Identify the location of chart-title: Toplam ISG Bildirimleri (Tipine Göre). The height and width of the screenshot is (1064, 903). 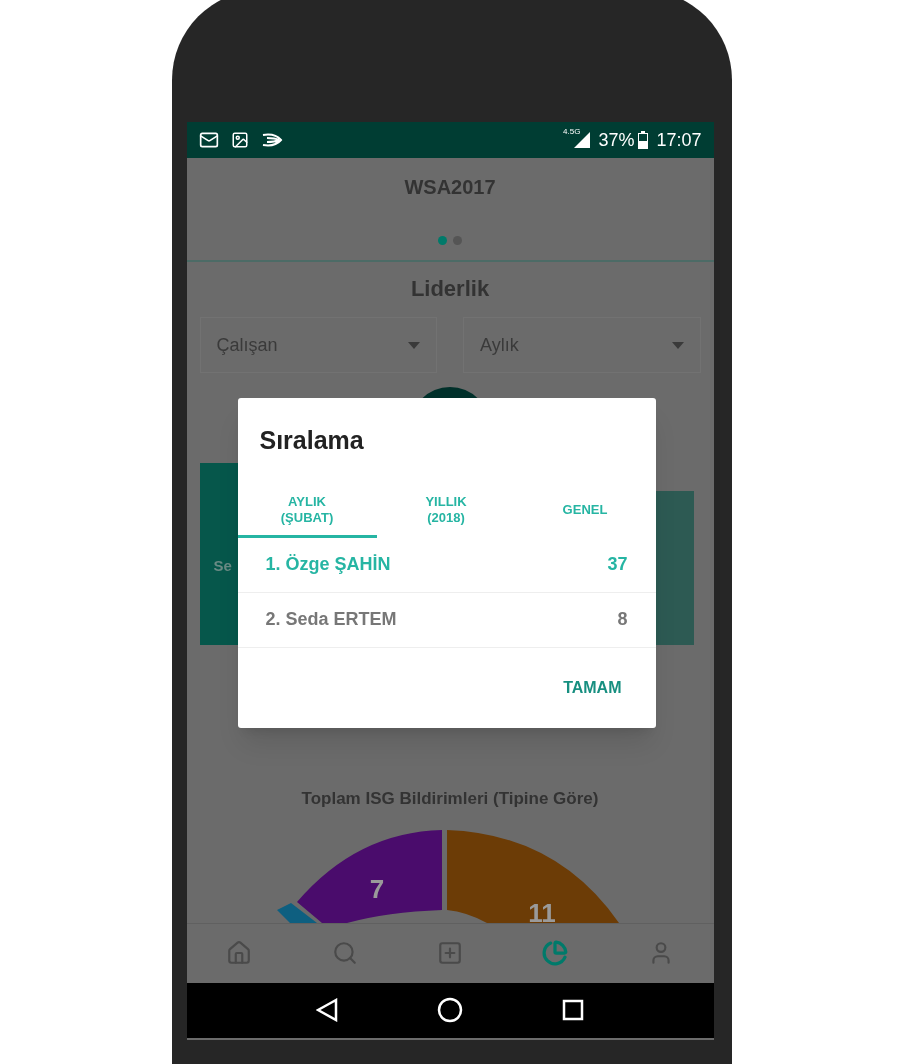
(450, 799).